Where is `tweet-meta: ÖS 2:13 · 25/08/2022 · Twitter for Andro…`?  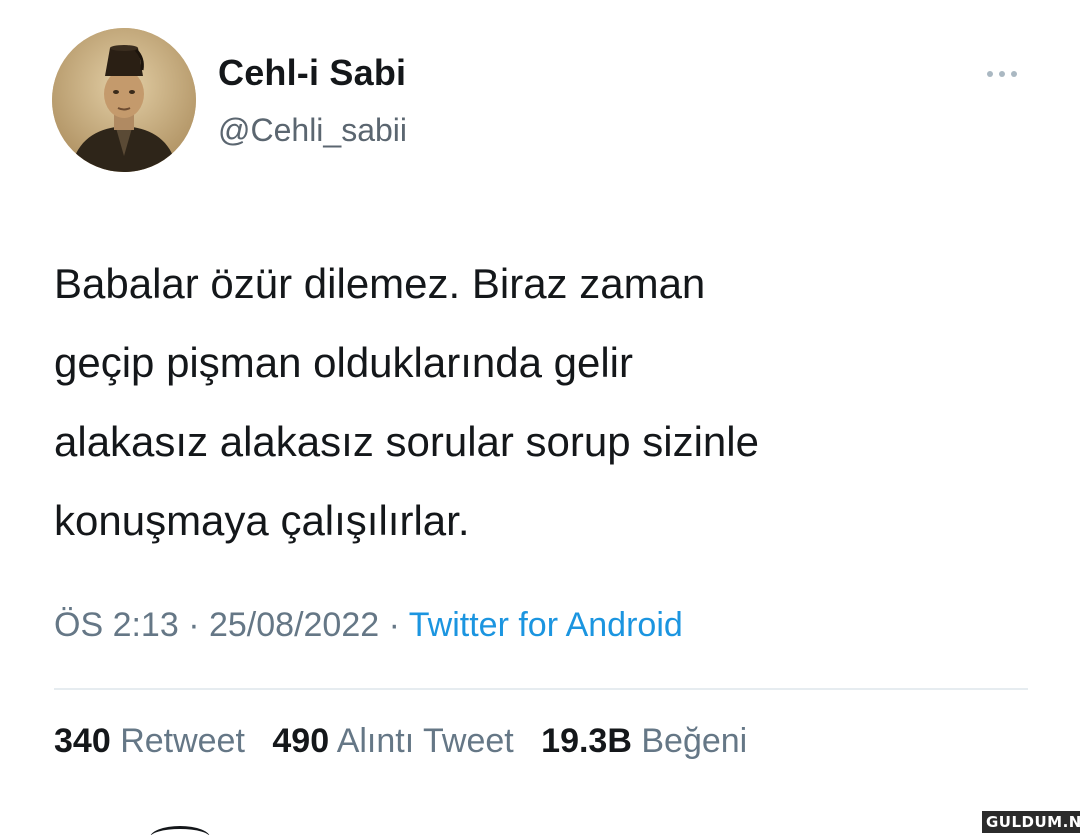
tweet-meta: ÖS 2:13 · 25/08/2022 · Twitter for Andro… is located at coordinates (368, 625).